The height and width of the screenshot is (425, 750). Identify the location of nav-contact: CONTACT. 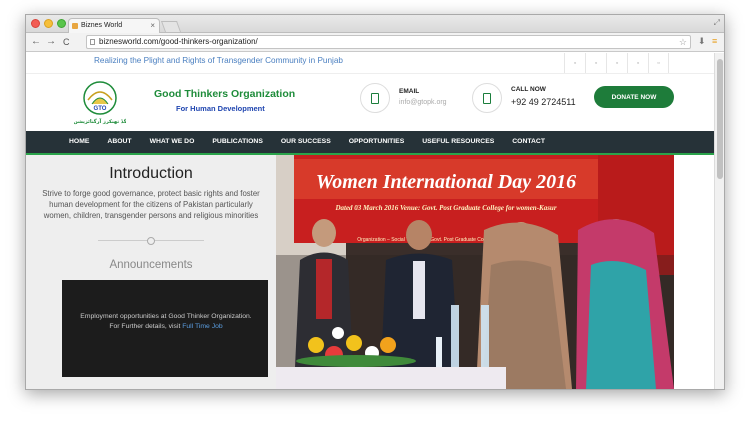
(528, 142).